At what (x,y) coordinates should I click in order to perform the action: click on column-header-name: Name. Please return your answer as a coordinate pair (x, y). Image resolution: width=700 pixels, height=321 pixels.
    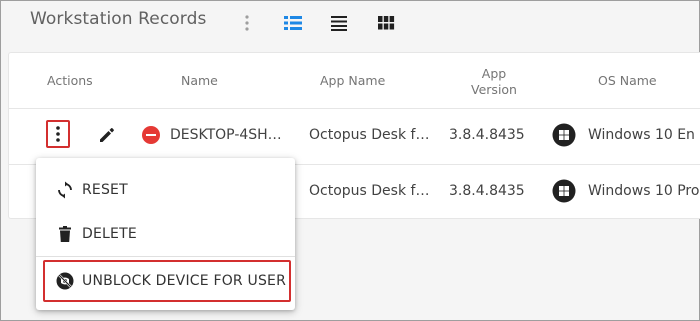
    Looking at the image, I should click on (199, 81).